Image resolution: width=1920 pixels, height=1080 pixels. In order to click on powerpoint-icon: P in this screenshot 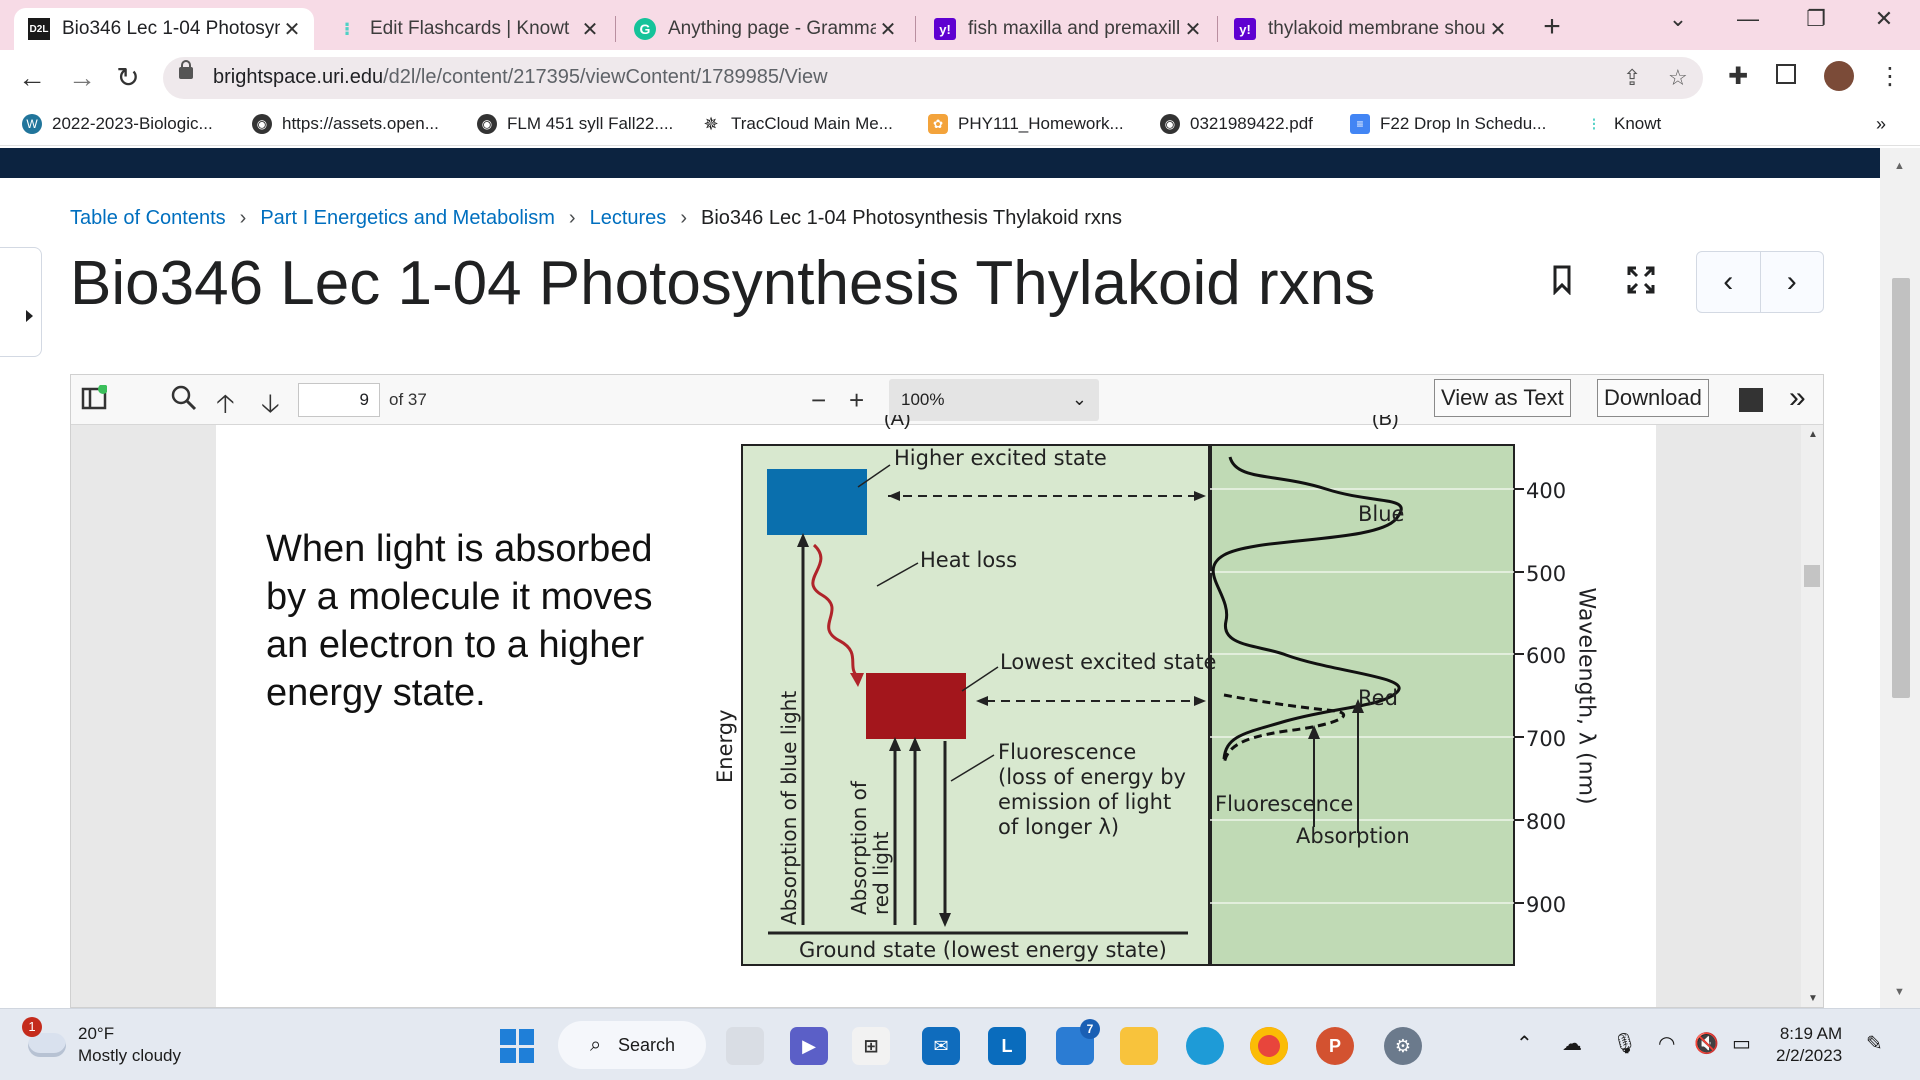, I will do `click(1335, 1046)`.